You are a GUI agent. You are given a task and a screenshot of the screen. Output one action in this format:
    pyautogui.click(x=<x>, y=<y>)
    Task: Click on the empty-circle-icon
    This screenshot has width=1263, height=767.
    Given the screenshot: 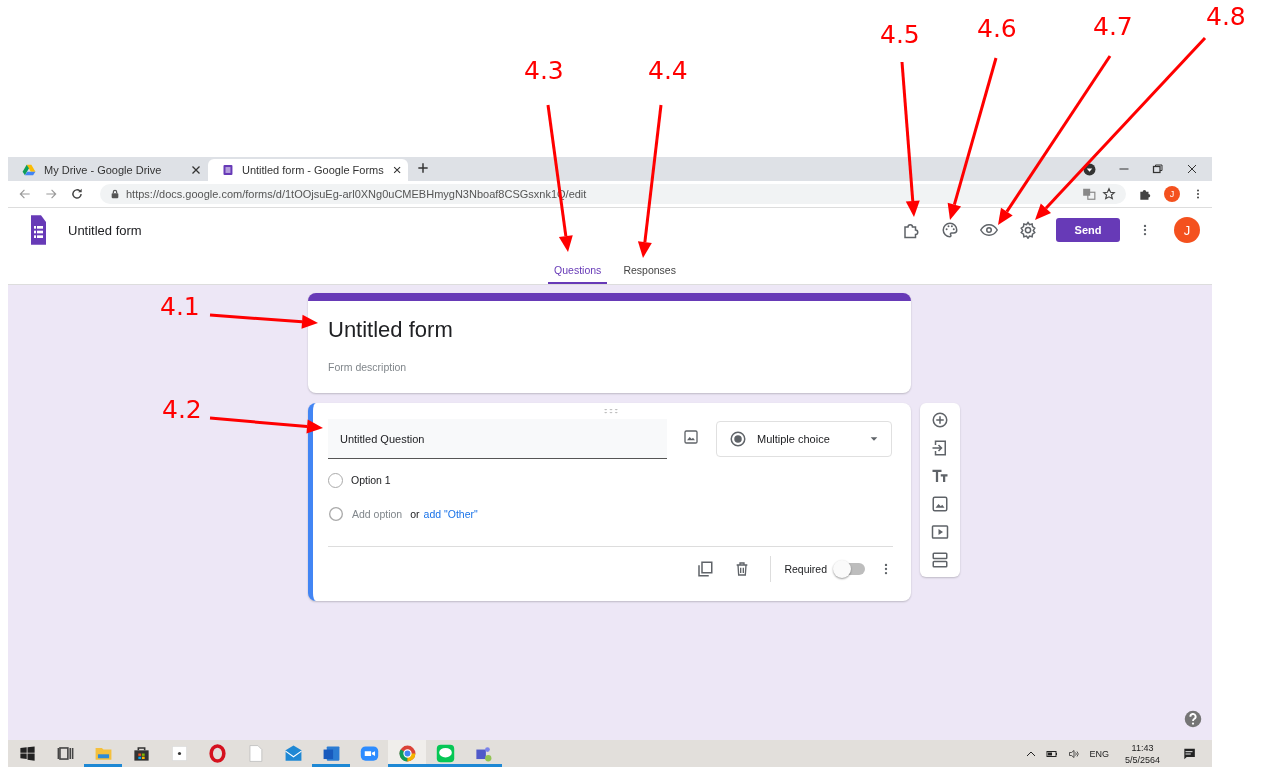 What is the action you would take?
    pyautogui.click(x=336, y=514)
    